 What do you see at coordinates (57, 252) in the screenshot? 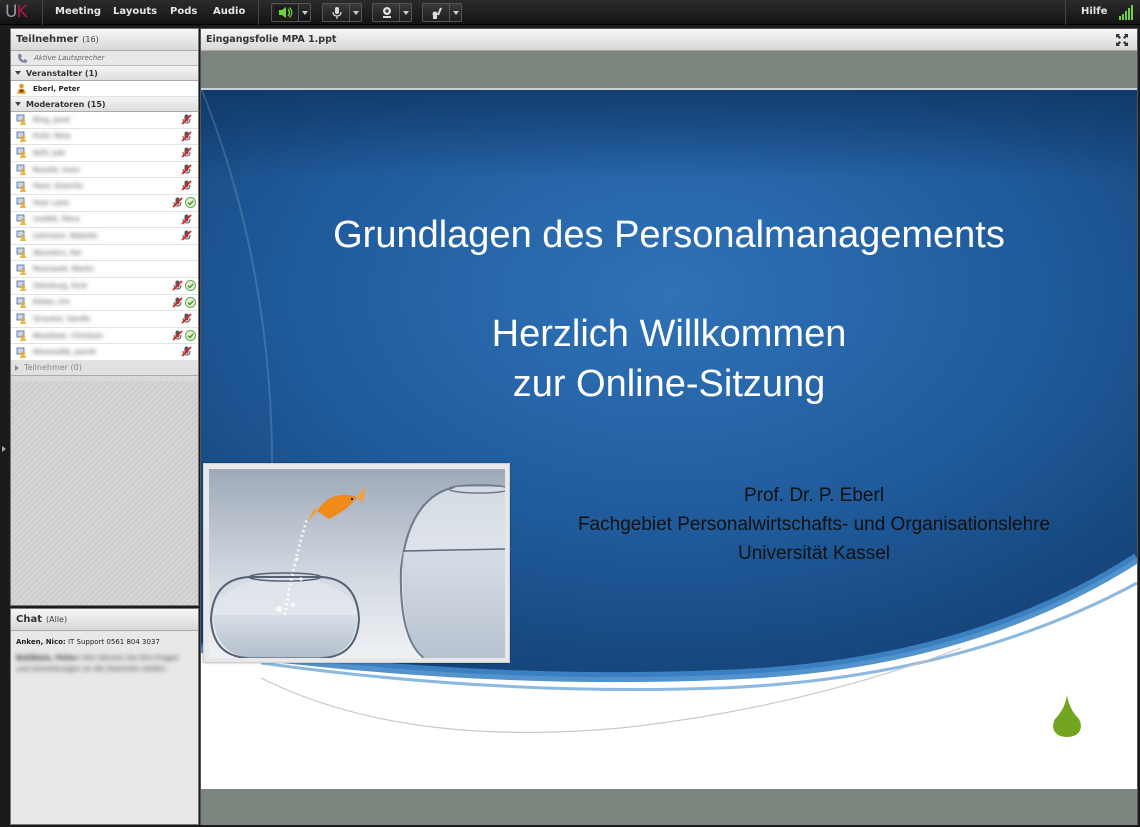
I see `presenter-user-name: Wunsters, Ral` at bounding box center [57, 252].